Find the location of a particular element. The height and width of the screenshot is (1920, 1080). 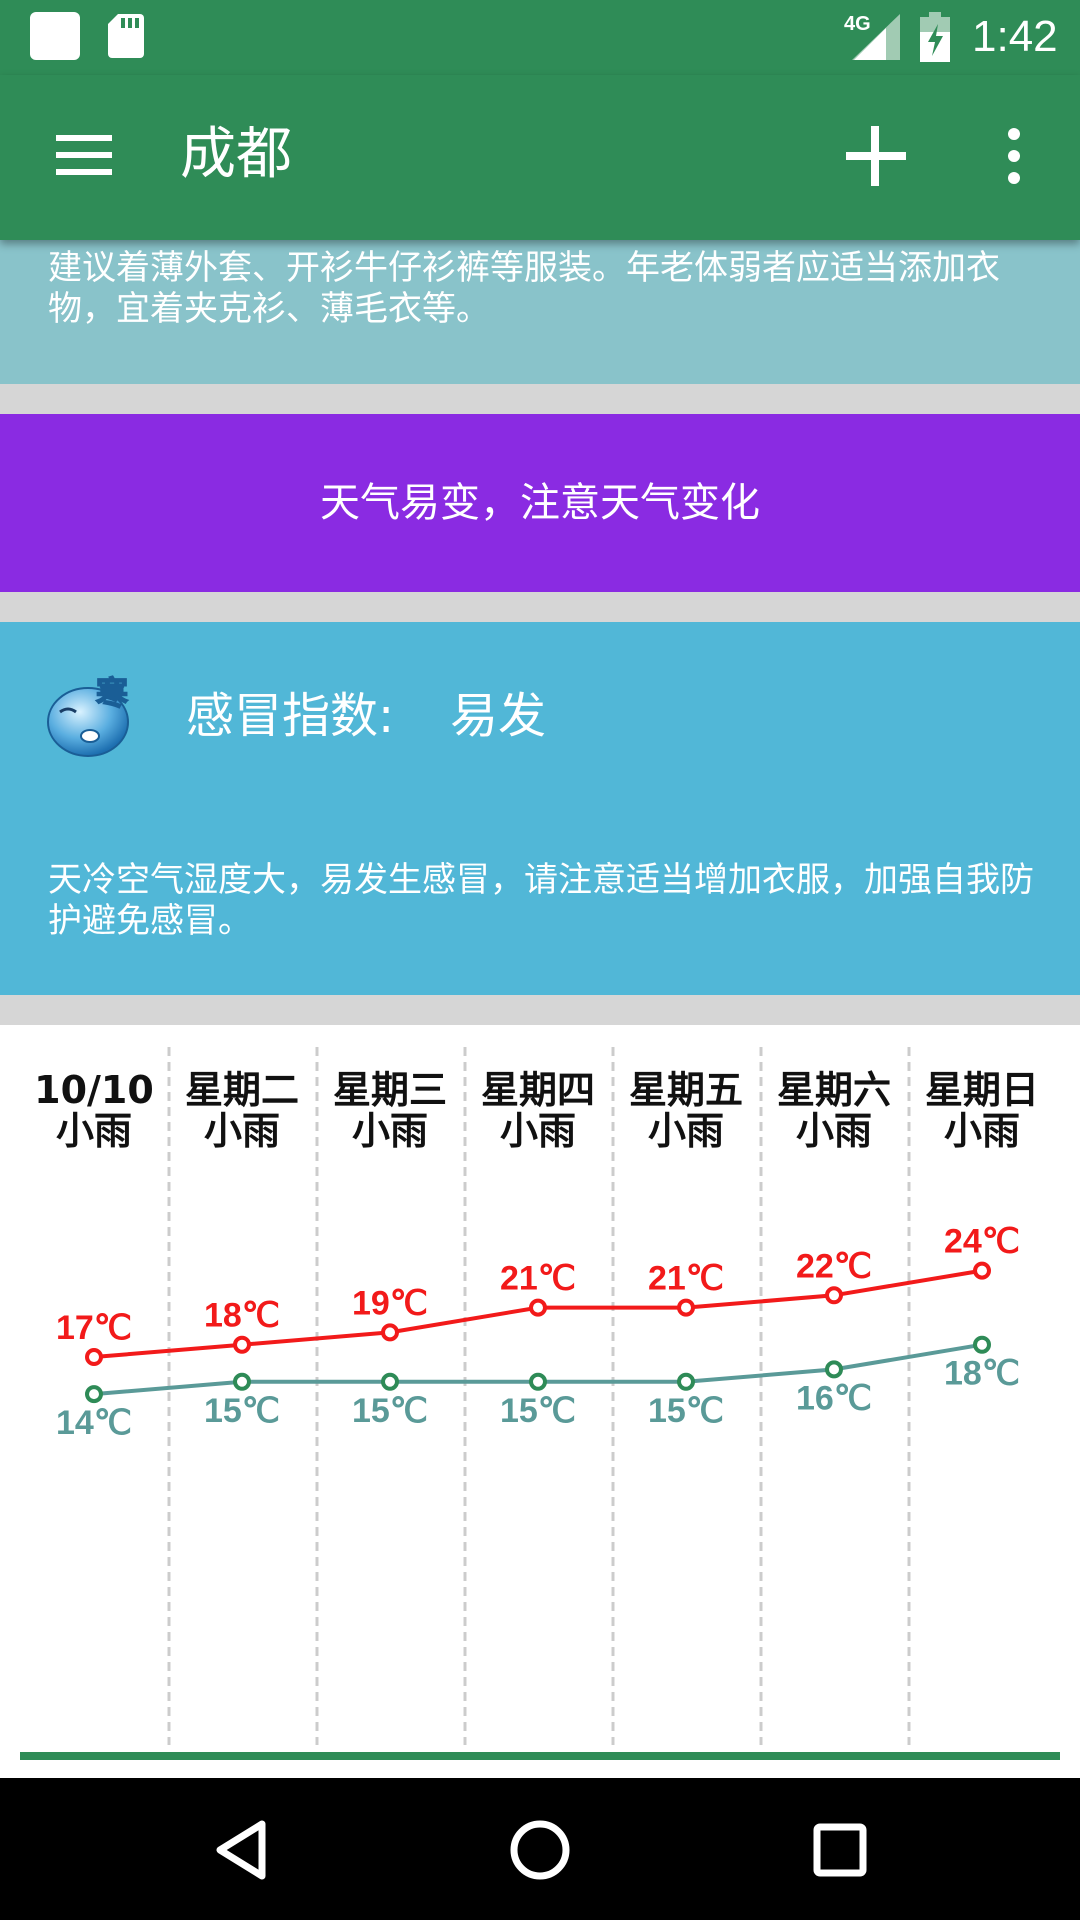

clock: 1:42 is located at coordinates (1015, 36).